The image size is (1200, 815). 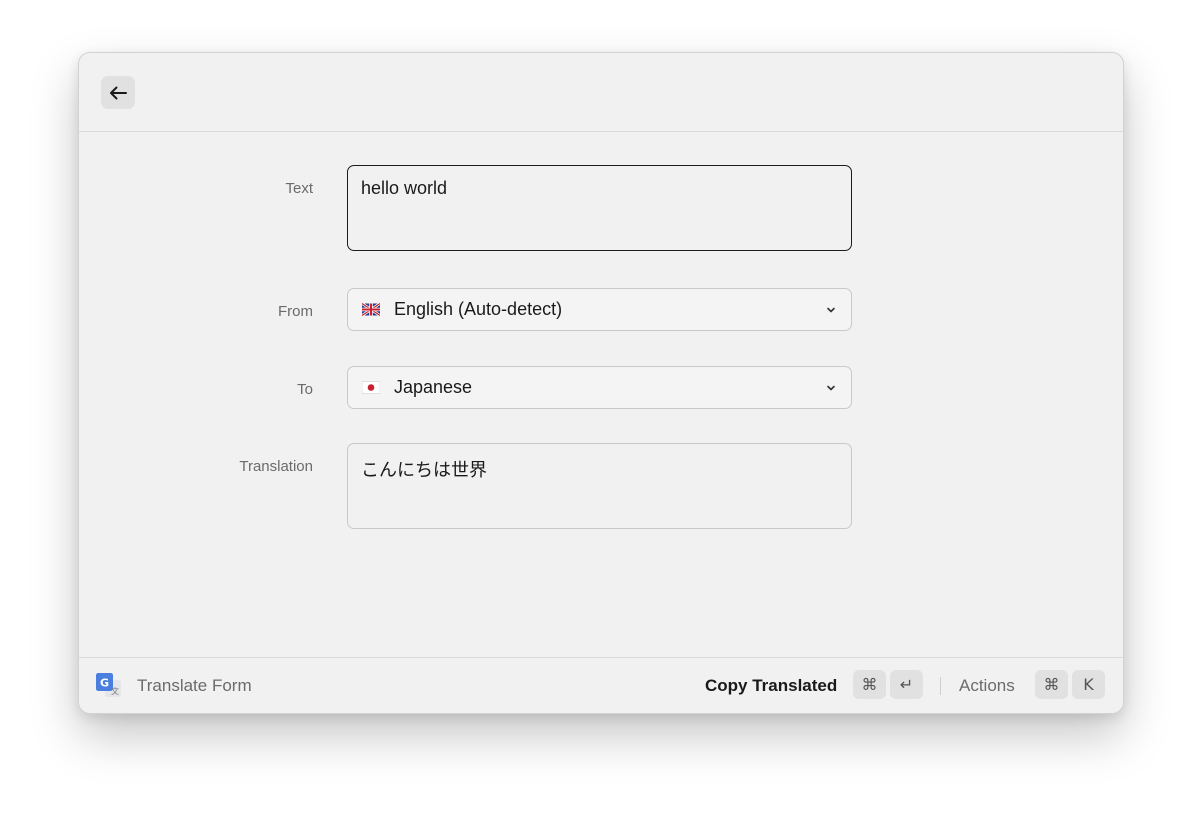 I want to click on footer-divider, so click(x=940, y=686).